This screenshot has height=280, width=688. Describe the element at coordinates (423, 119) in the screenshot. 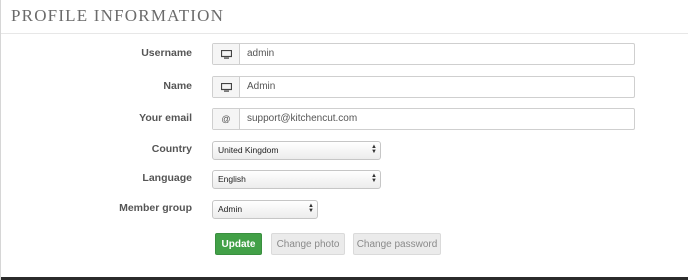

I see `email-field: @ support@kitchencut.com` at that location.